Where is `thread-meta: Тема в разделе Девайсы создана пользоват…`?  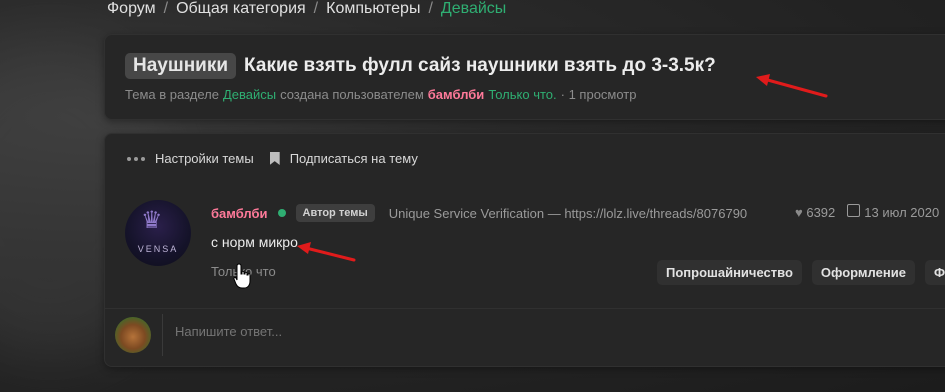
thread-meta: Тема в разделе Девайсы создана пользоват… is located at coordinates (381, 94).